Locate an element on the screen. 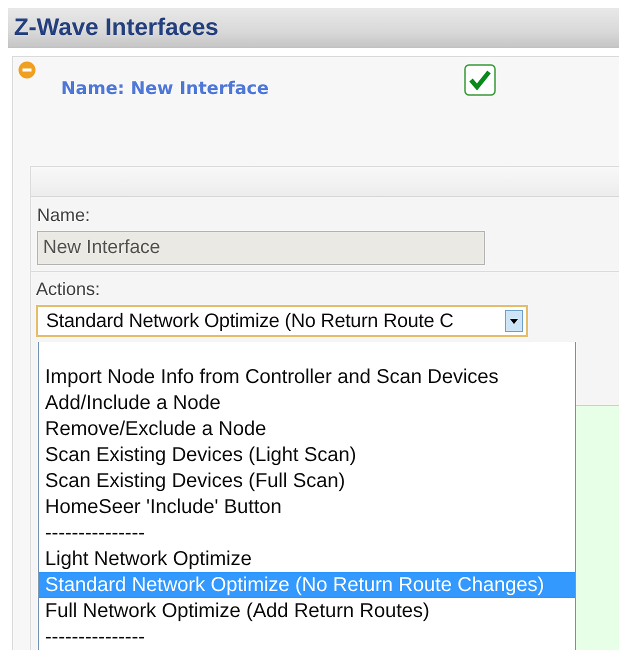 This screenshot has height=650, width=619. name-label: Name: is located at coordinates (64, 215).